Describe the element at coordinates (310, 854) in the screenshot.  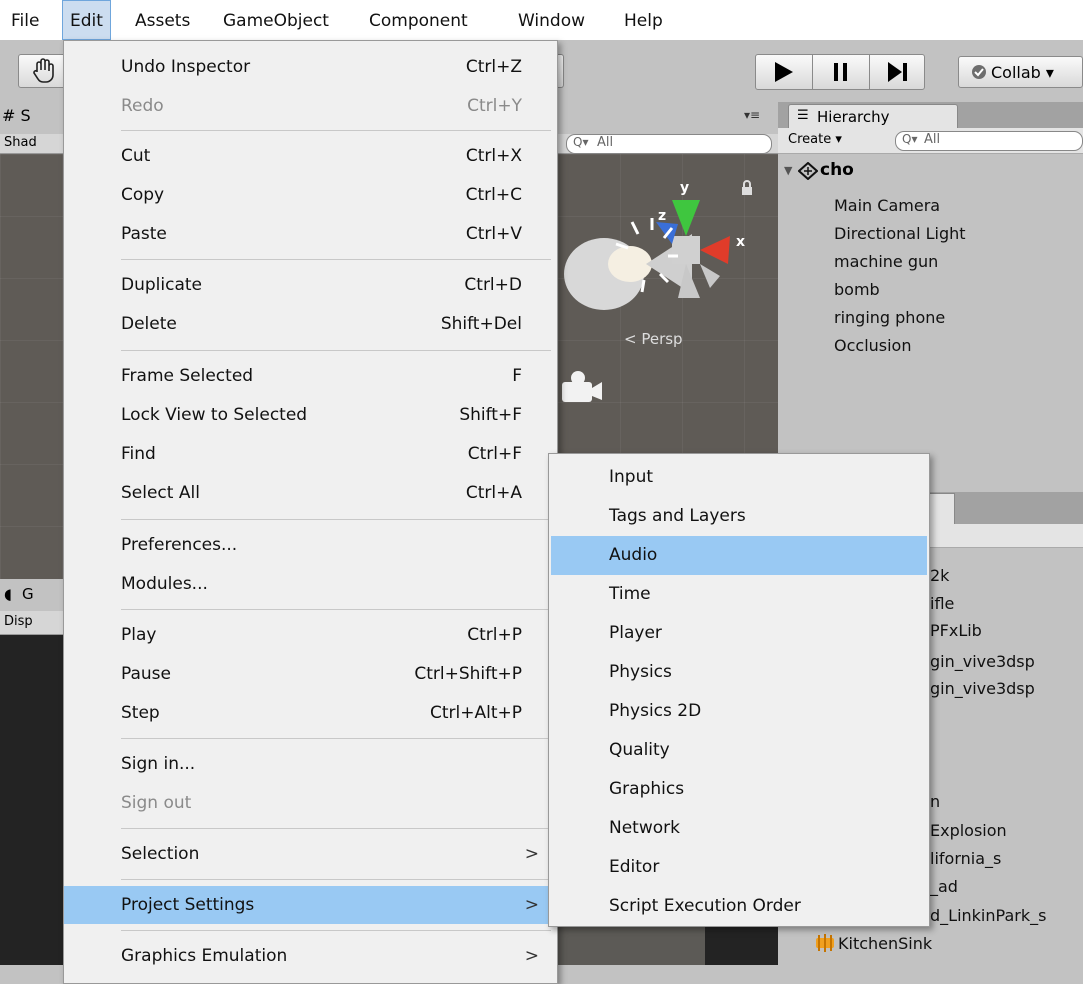
I see `menu-item-selection: Selection >` at that location.